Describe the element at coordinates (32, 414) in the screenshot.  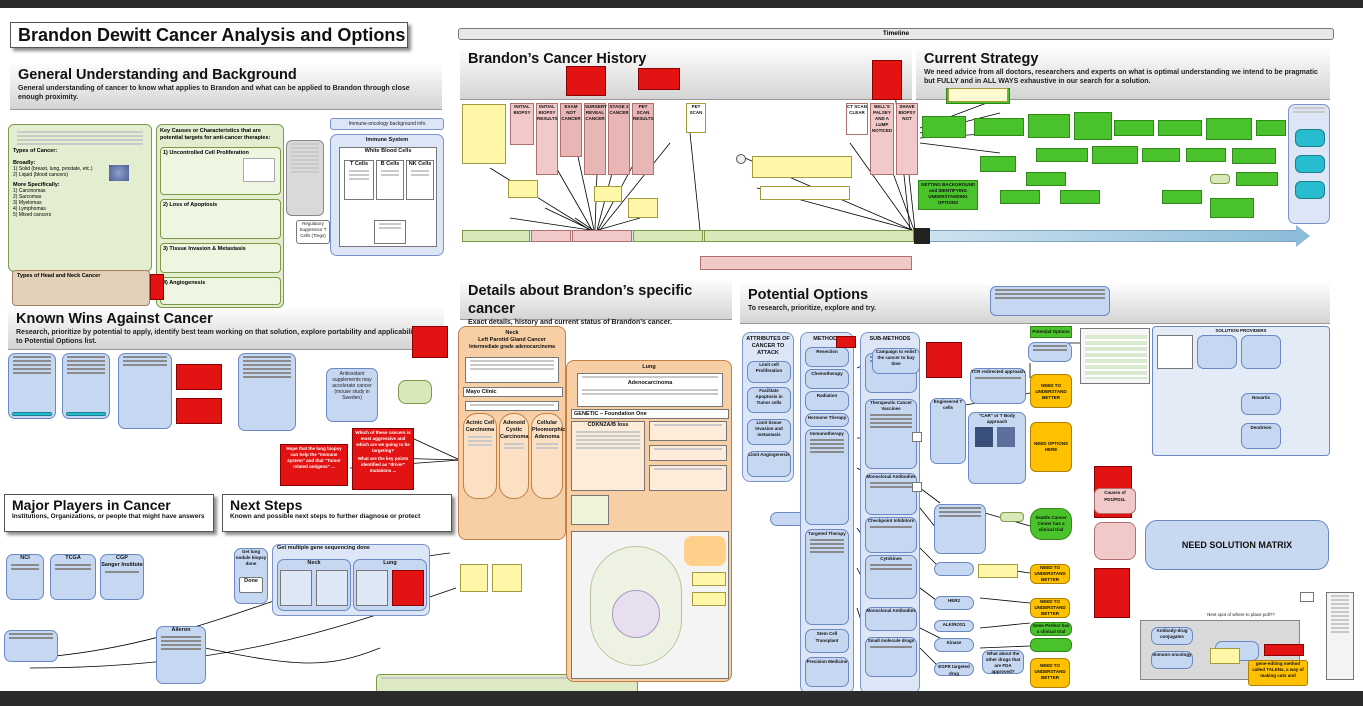
I see `link-bar` at that location.